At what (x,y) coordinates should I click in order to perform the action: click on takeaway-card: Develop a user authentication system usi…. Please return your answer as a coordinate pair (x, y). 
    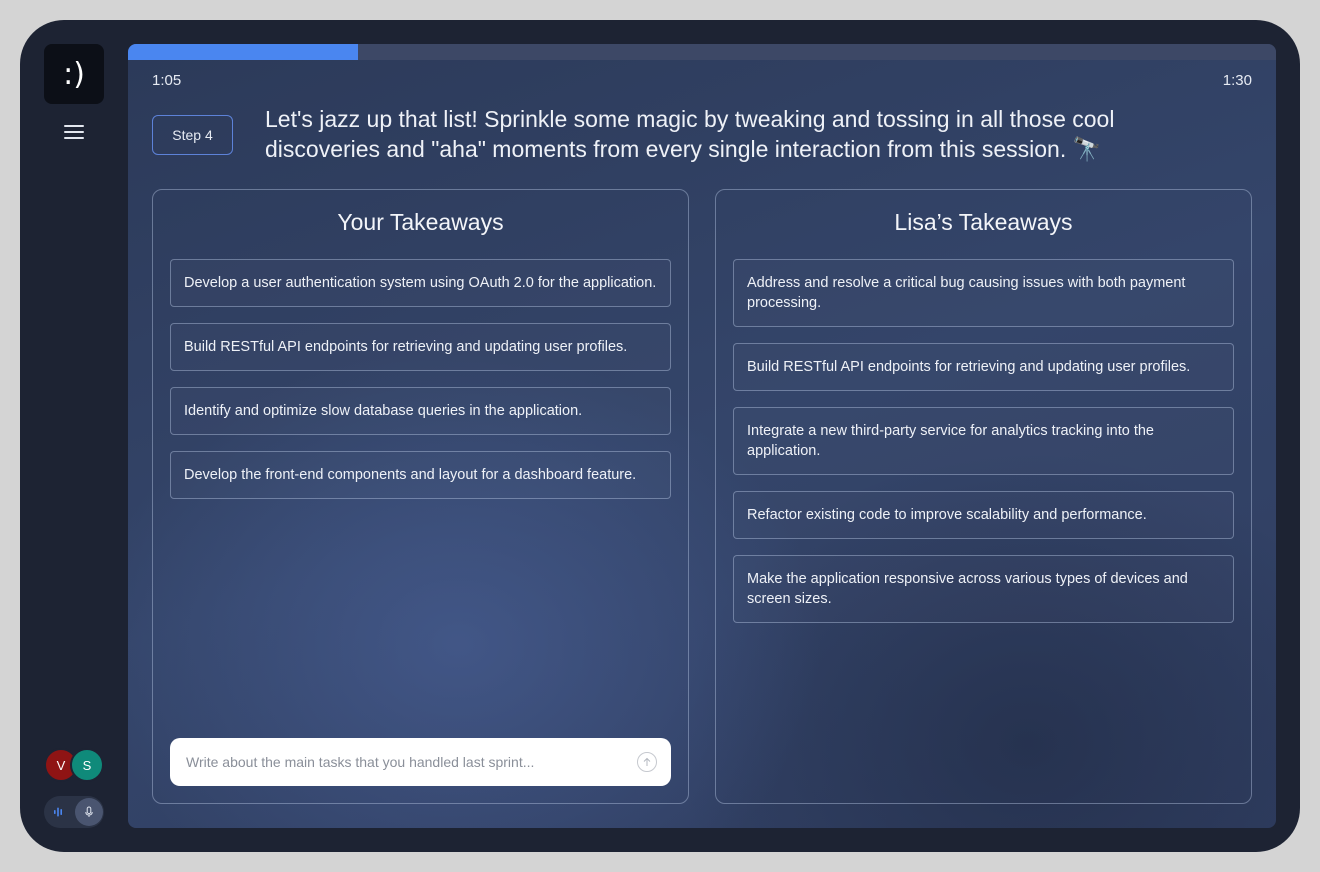
    Looking at the image, I should click on (420, 283).